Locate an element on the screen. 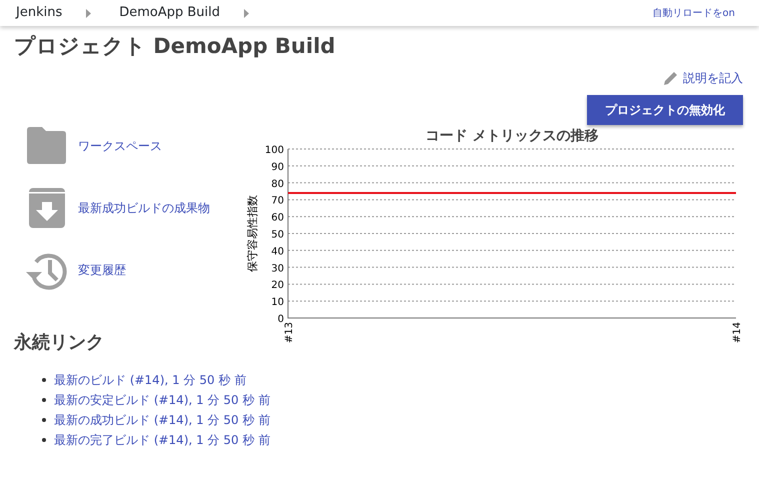  axis-tick-label: 90 is located at coordinates (277, 168).